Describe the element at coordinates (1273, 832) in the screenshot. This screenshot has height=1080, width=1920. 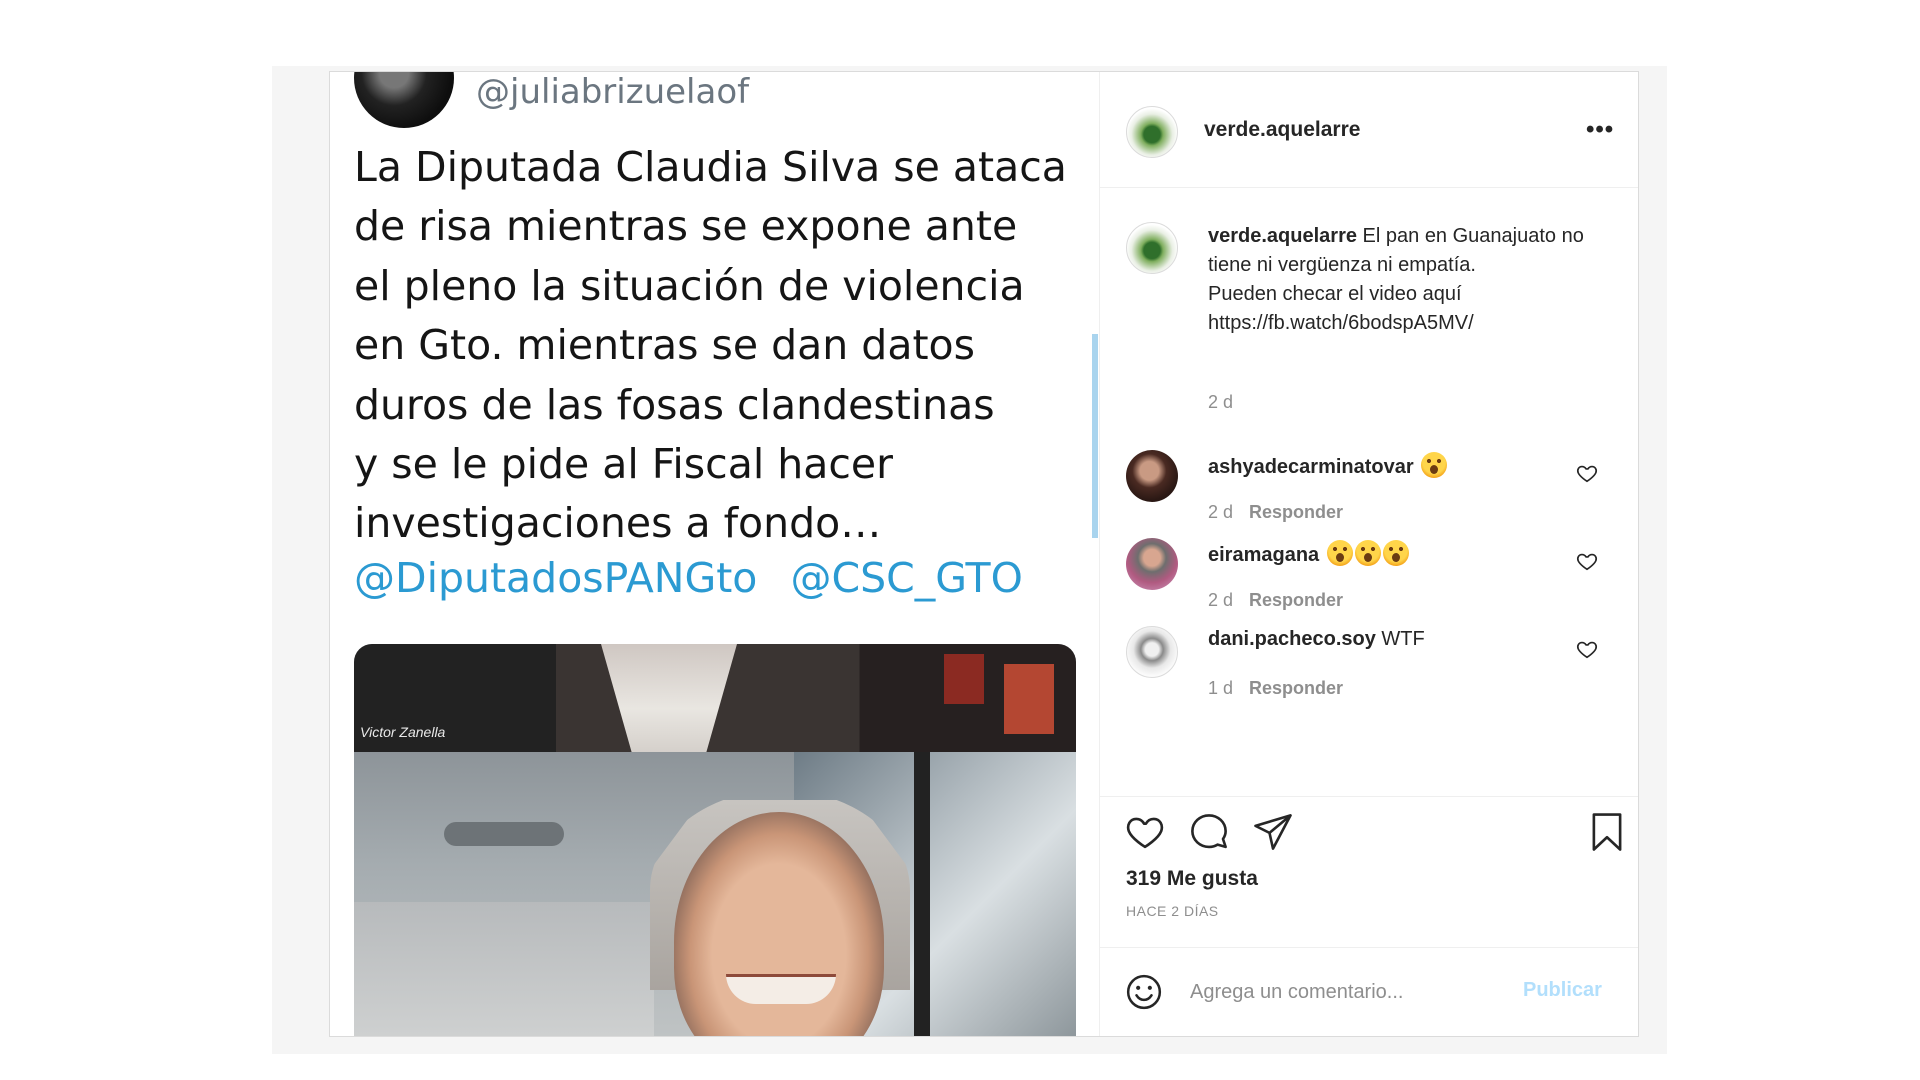
I see `share-icon` at that location.